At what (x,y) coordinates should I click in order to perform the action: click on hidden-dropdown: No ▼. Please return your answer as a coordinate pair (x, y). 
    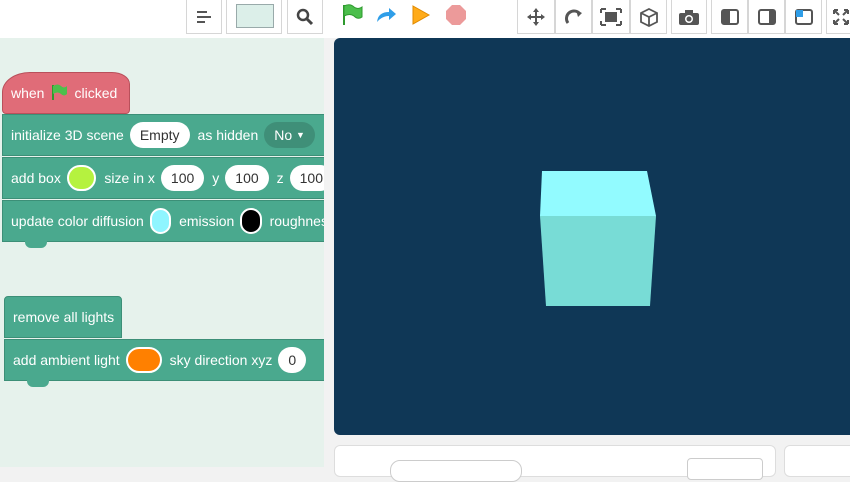
    Looking at the image, I should click on (289, 135).